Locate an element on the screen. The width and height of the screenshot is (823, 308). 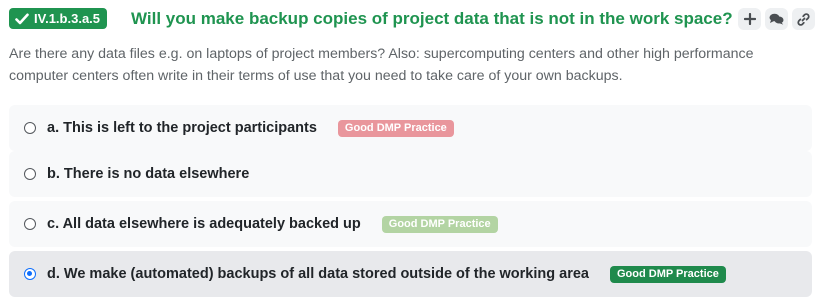
plus-icon is located at coordinates (749, 19).